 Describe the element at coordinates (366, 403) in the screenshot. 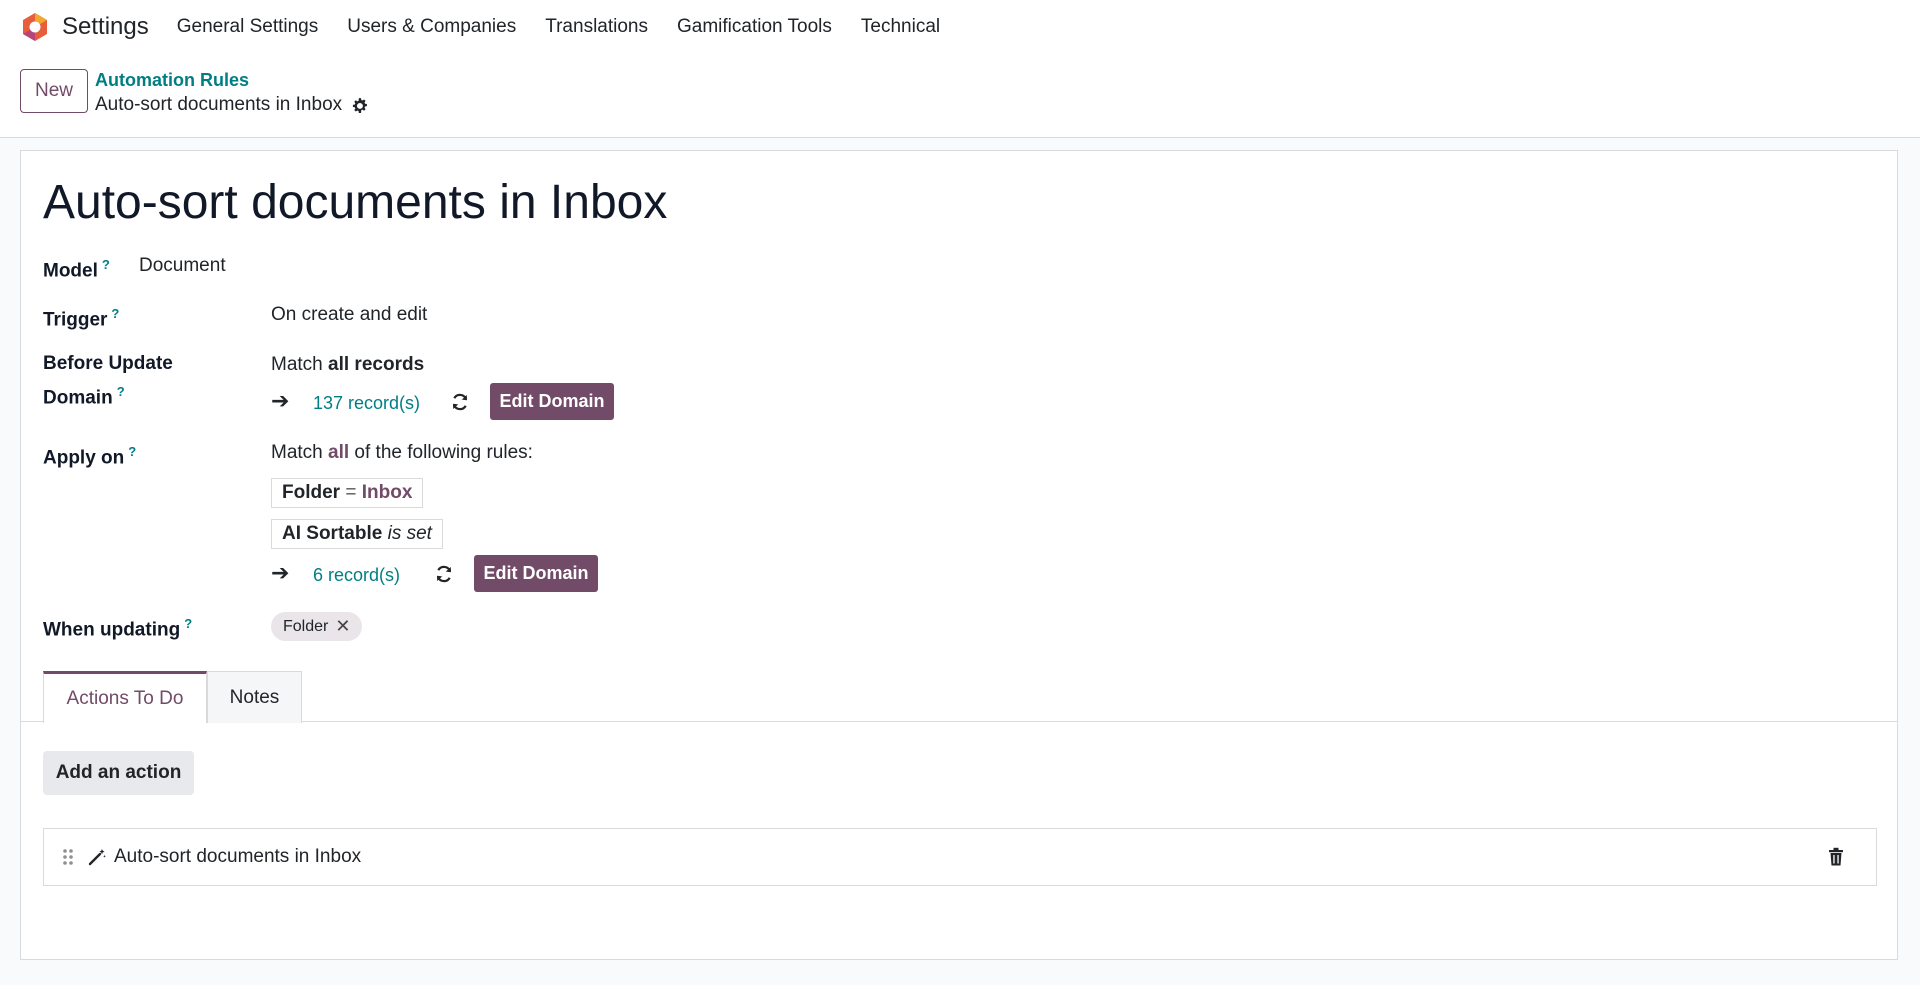

I see `before-records-link: 137 record(s)` at that location.